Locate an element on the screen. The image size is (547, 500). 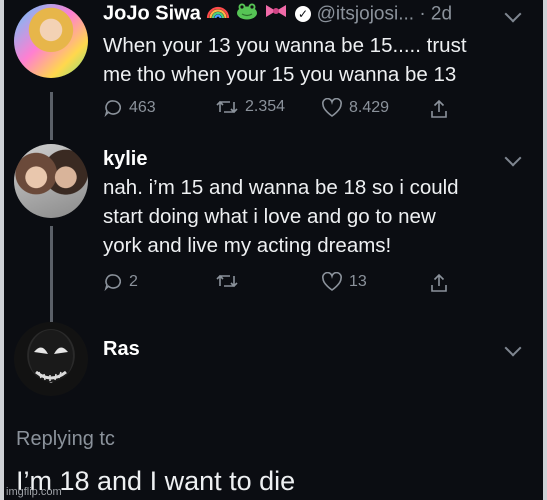
tweet-actions: 463 2.354 8.429 is located at coordinates (295, 111).